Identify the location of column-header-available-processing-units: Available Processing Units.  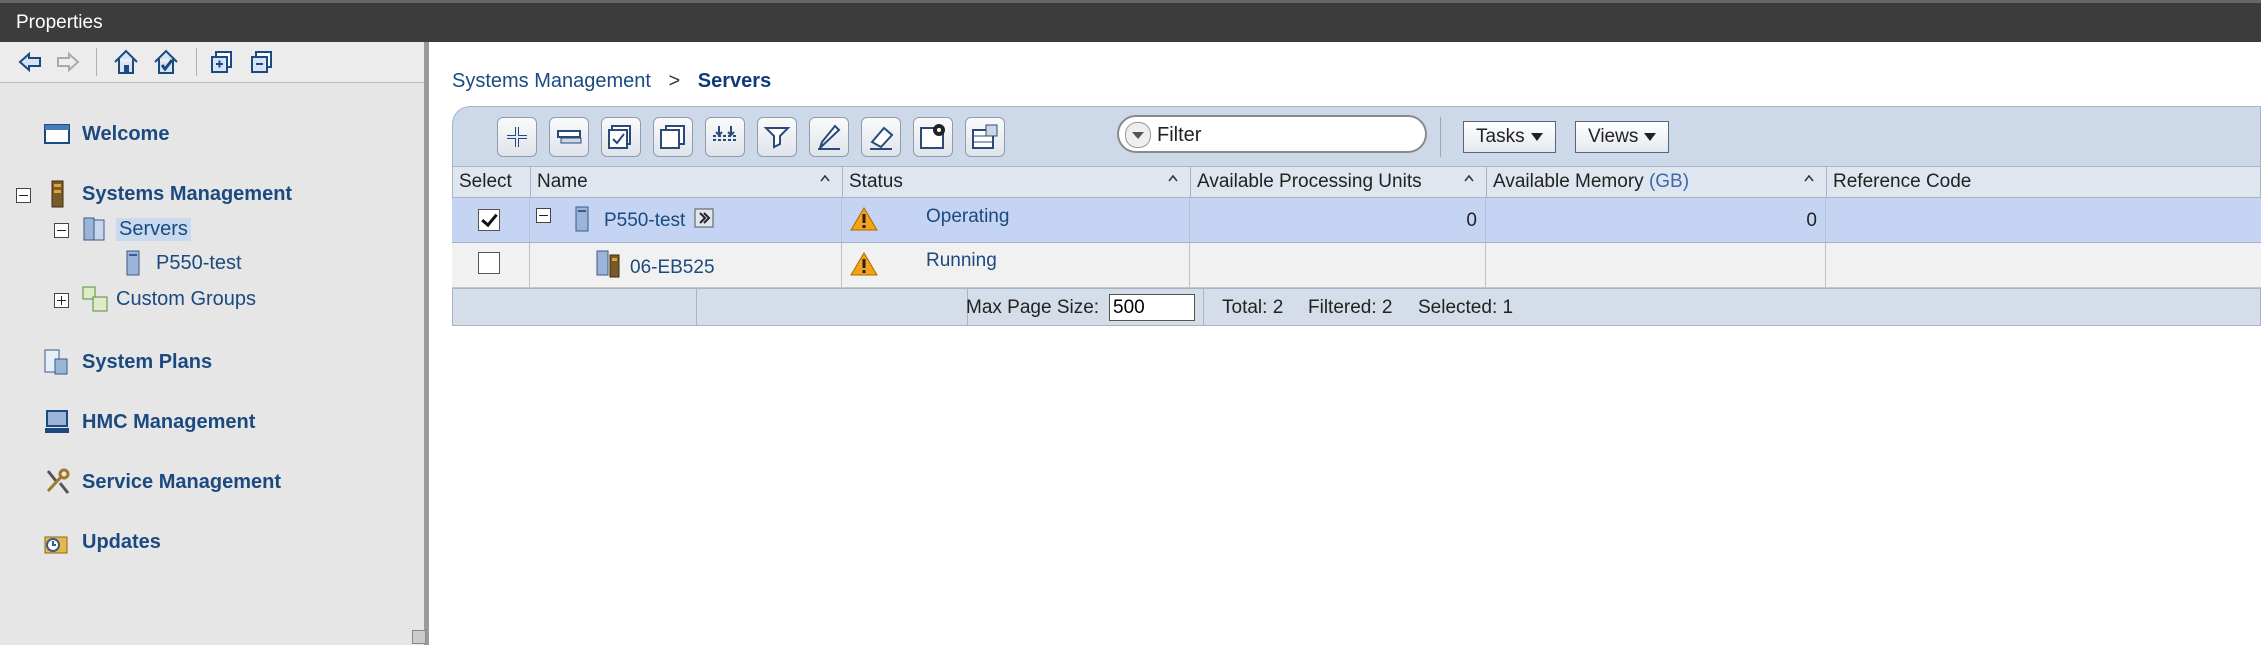
(1339, 182).